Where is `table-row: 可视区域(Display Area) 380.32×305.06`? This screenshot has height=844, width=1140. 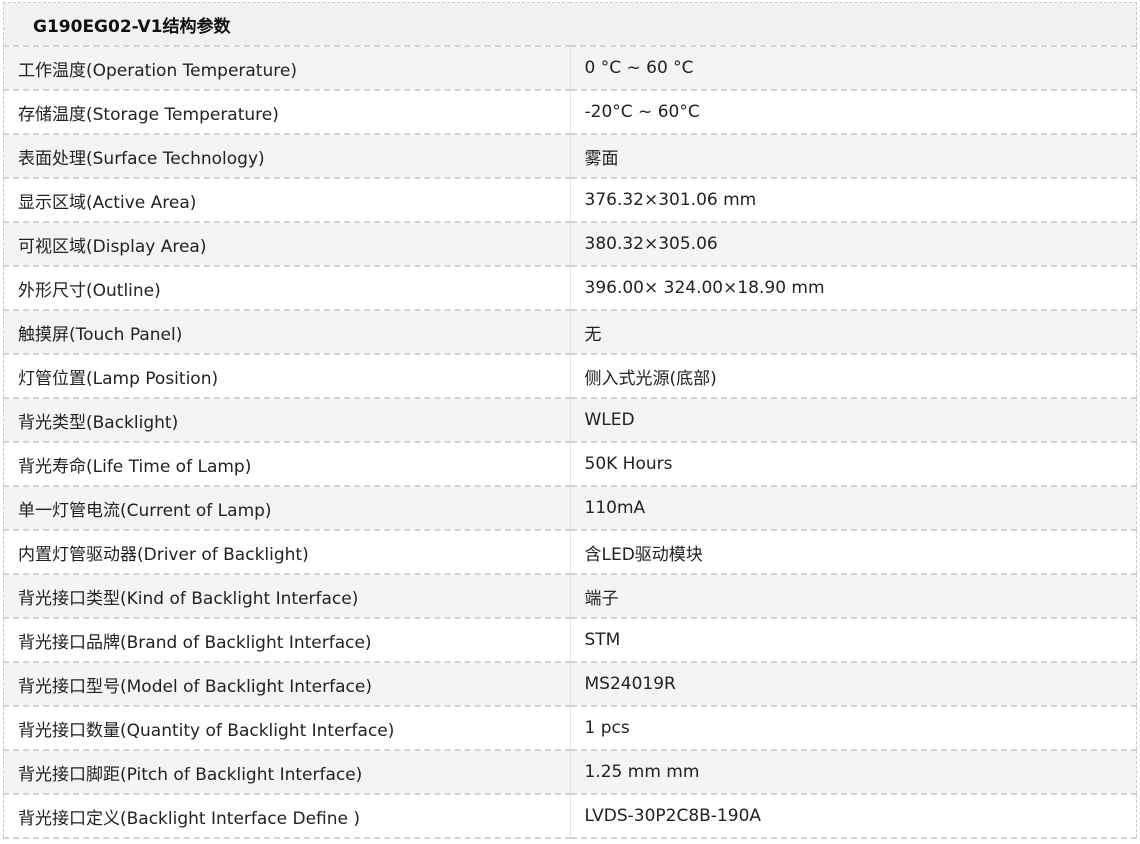 table-row: 可视区域(Display Area) 380.32×305.06 is located at coordinates (570, 244).